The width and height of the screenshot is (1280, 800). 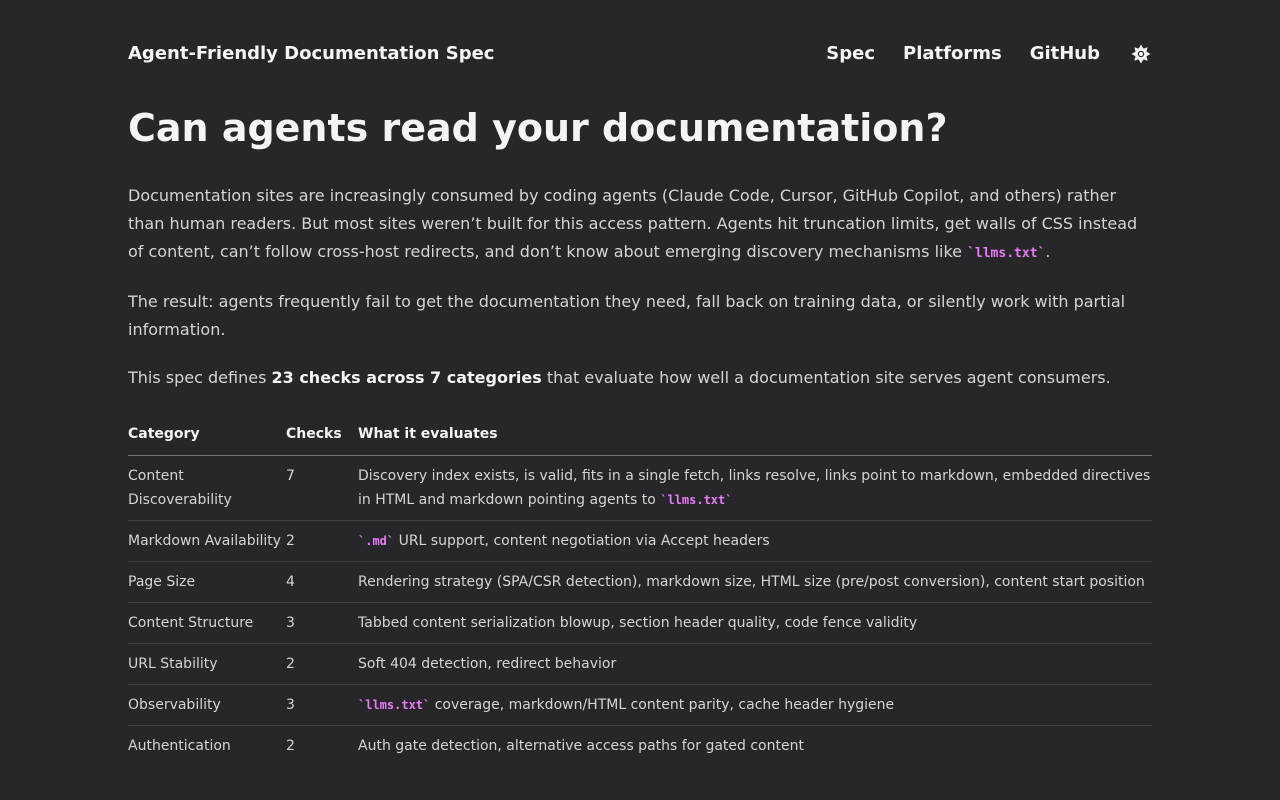 What do you see at coordinates (179, 746) in the screenshot?
I see `cell-category: Authentication` at bounding box center [179, 746].